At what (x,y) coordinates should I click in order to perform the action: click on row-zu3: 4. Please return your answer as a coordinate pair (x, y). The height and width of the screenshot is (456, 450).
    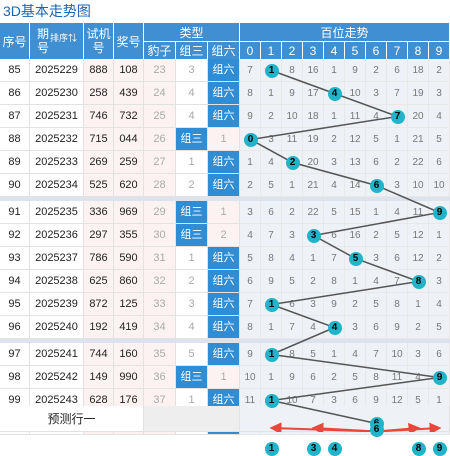
    Looking at the image, I should click on (192, 327).